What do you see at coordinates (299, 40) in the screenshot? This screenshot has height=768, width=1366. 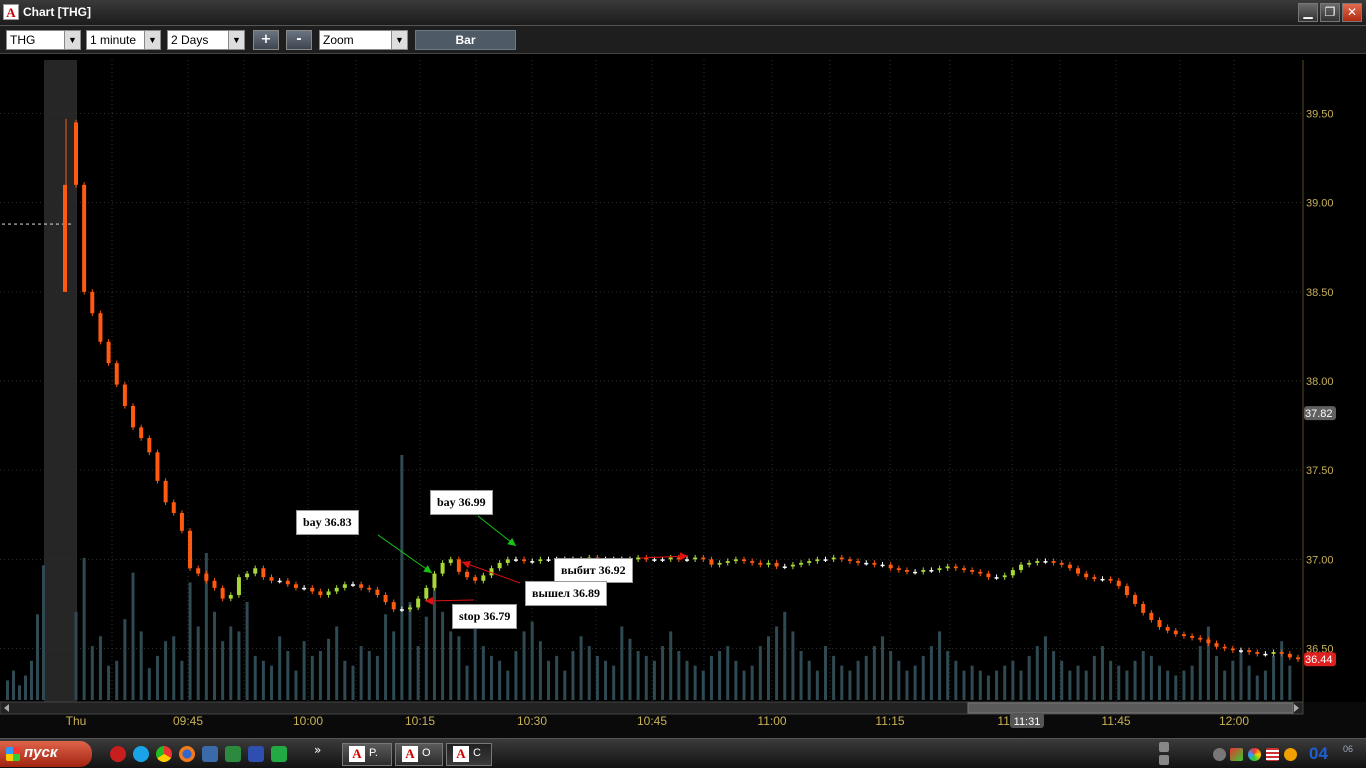 I see `zoom-out-button: -` at bounding box center [299, 40].